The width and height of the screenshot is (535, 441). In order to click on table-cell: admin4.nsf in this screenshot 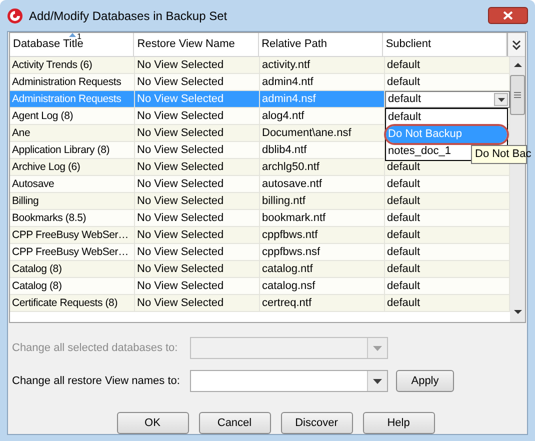, I will do `click(322, 99)`.